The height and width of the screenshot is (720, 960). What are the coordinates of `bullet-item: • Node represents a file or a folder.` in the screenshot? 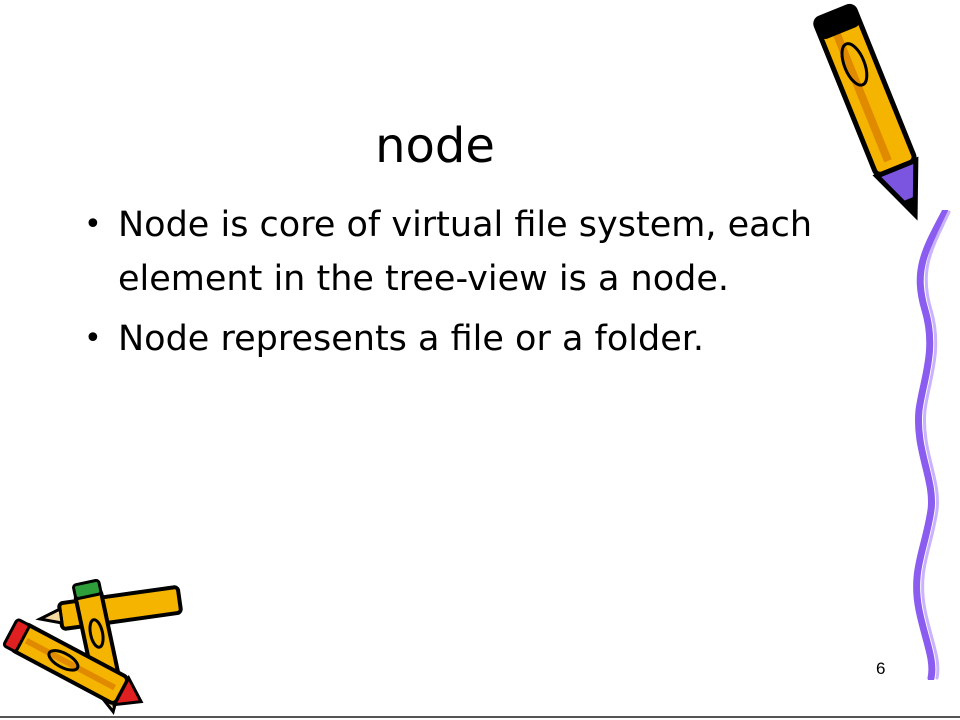 It's located at (458, 339).